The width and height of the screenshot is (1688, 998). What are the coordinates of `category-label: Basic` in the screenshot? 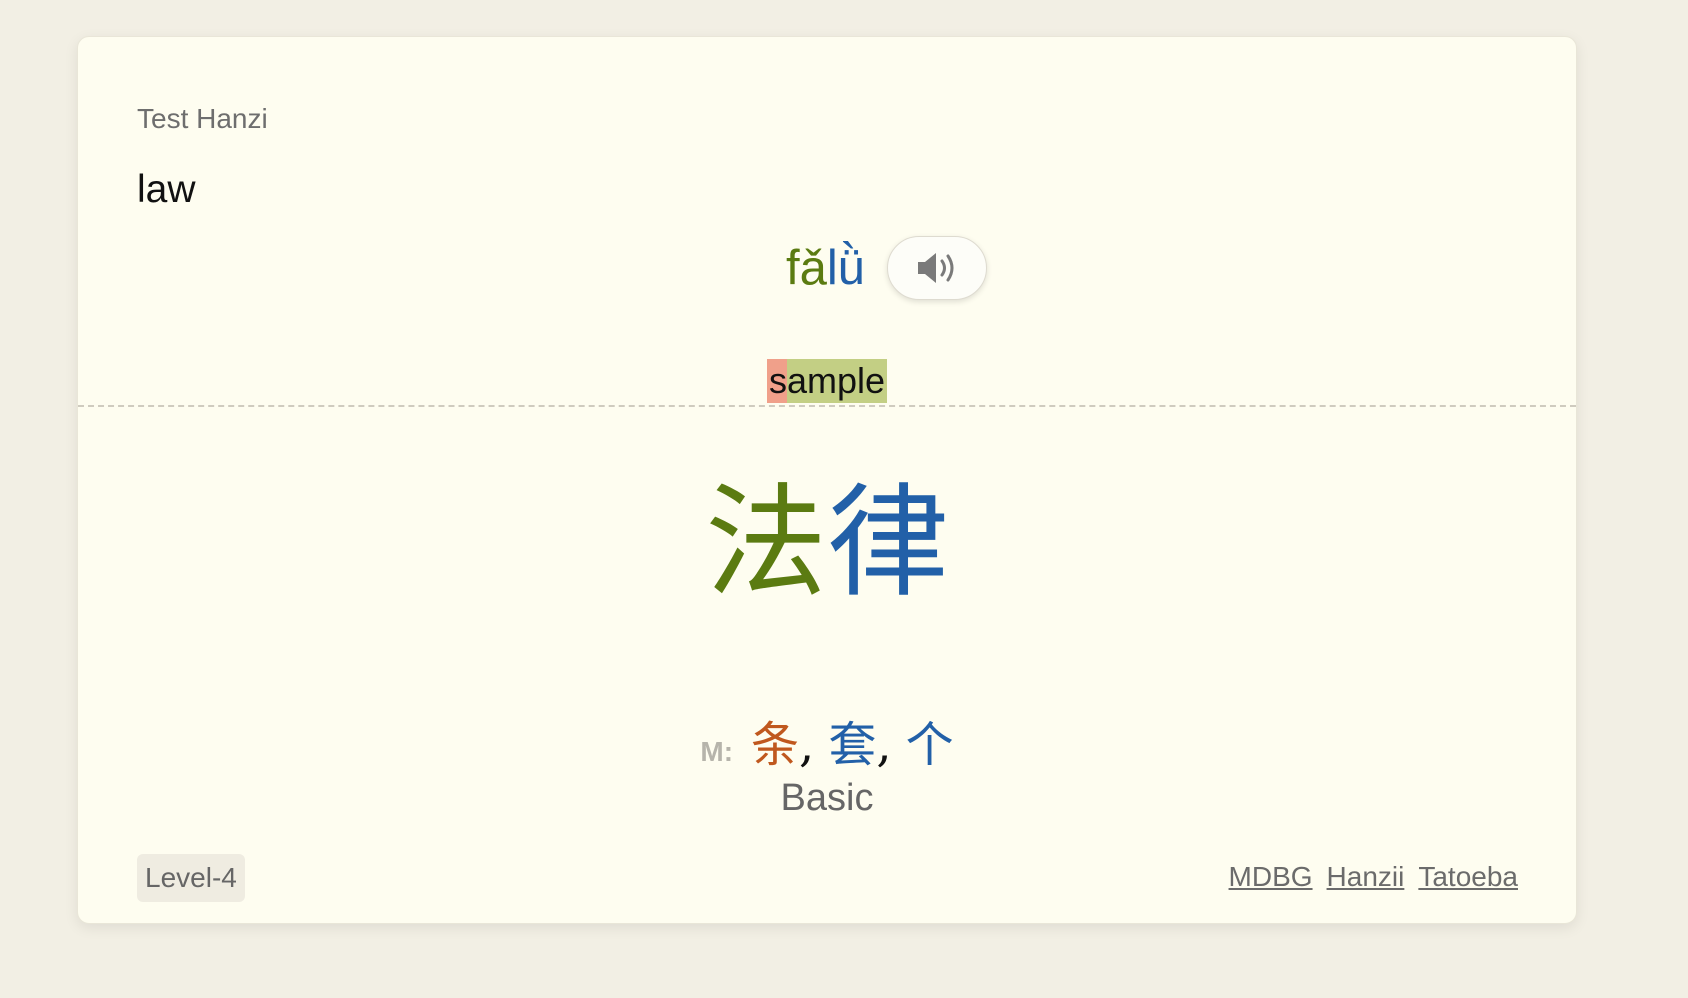 It's located at (827, 798).